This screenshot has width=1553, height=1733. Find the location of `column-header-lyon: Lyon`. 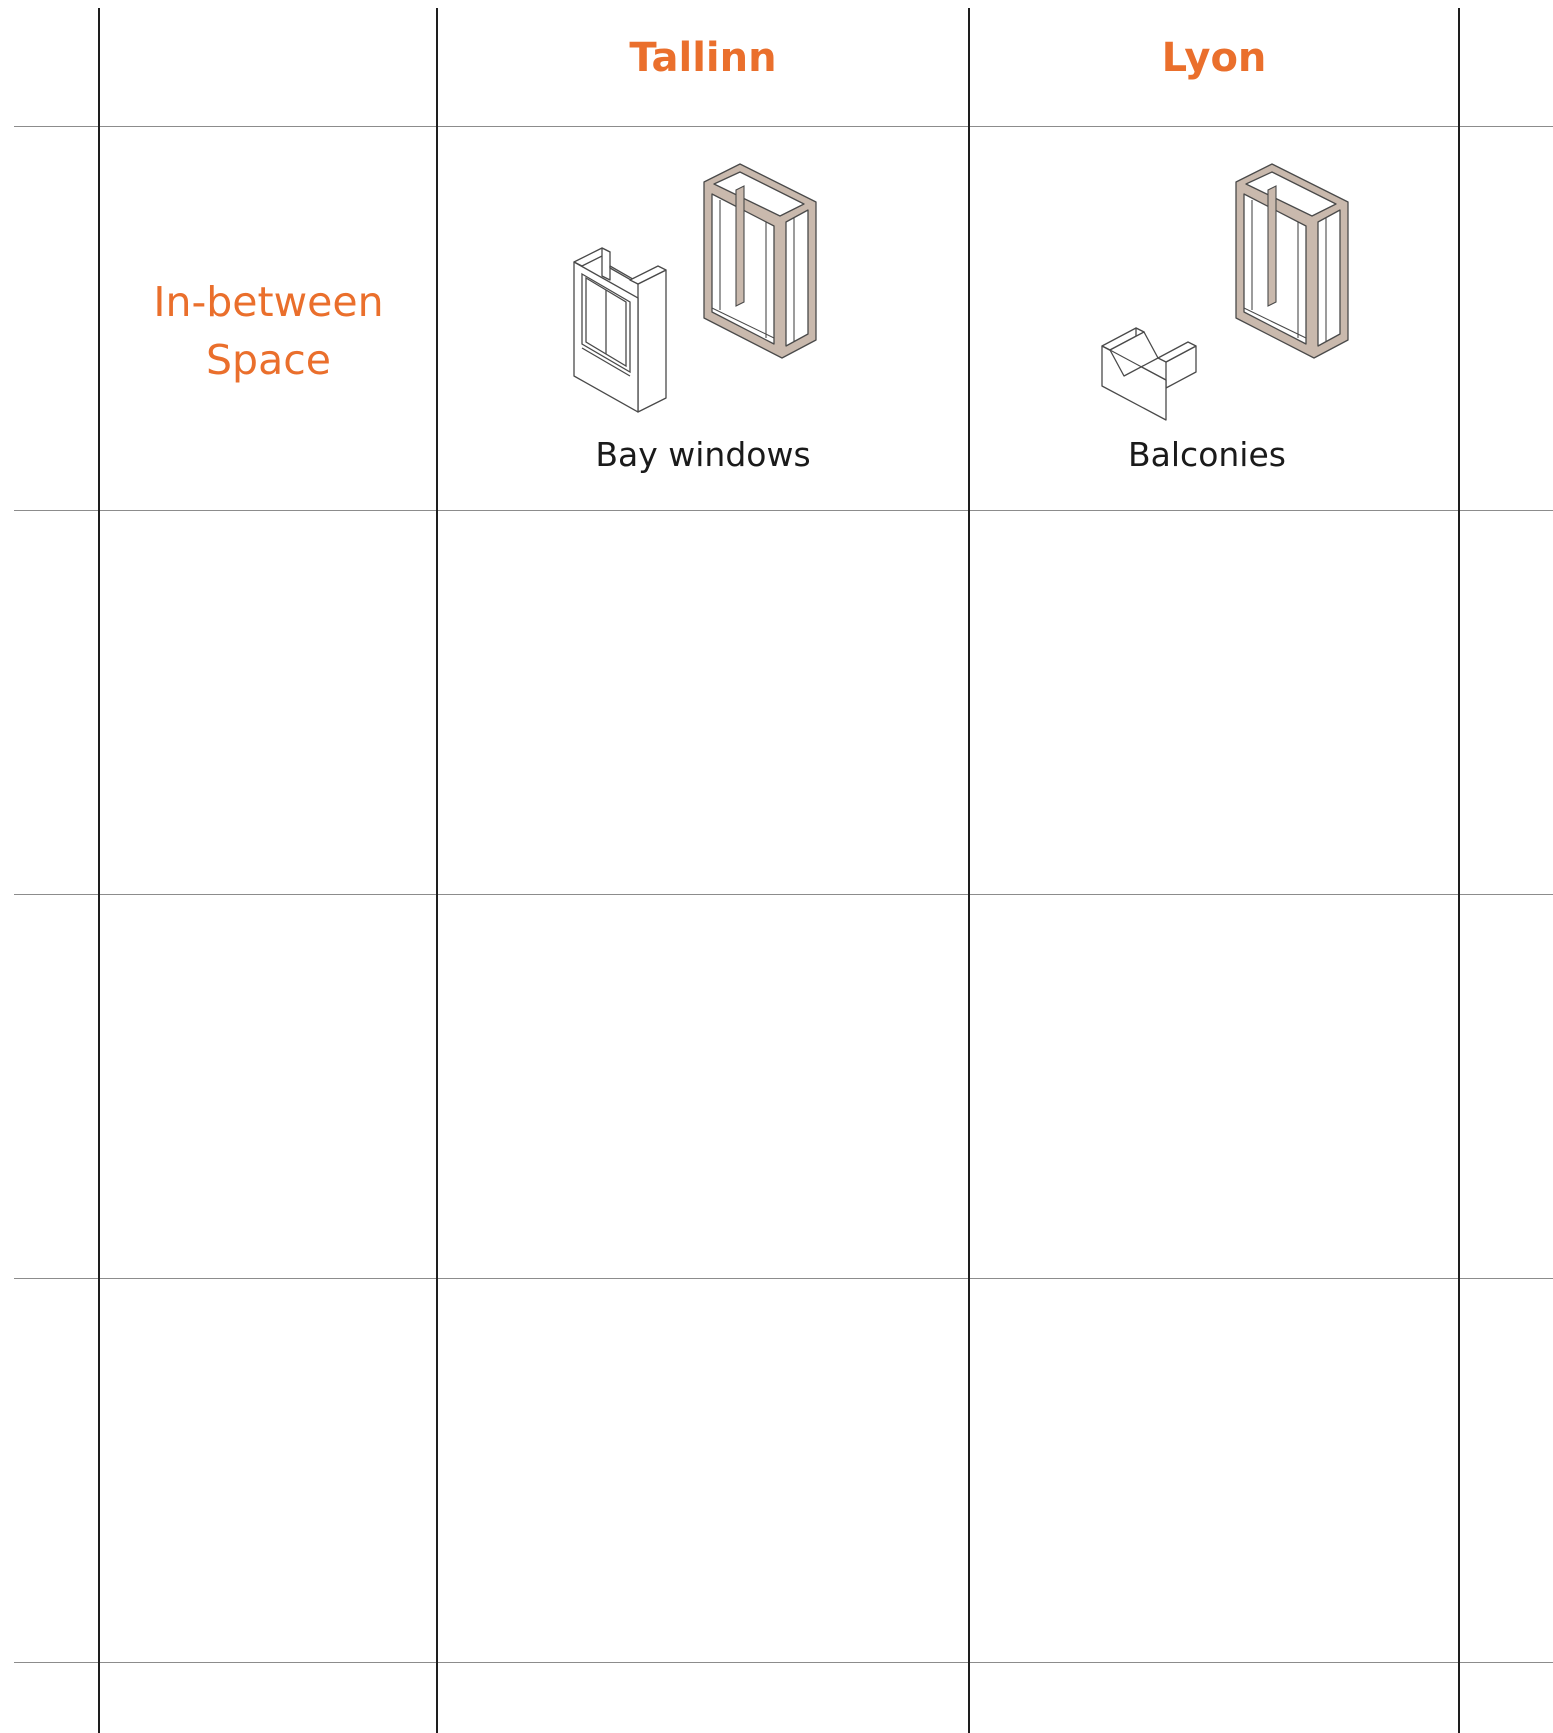

column-header-lyon: Lyon is located at coordinates (1214, 58).